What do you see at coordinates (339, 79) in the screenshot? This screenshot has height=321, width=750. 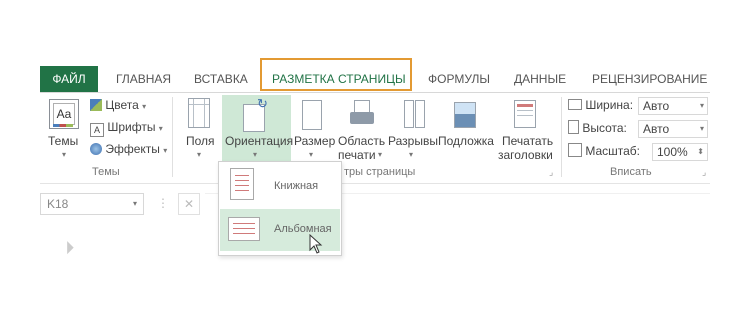 I see `tab-page-layout: РАЗМЕТКА СТРАНИЦЫ` at bounding box center [339, 79].